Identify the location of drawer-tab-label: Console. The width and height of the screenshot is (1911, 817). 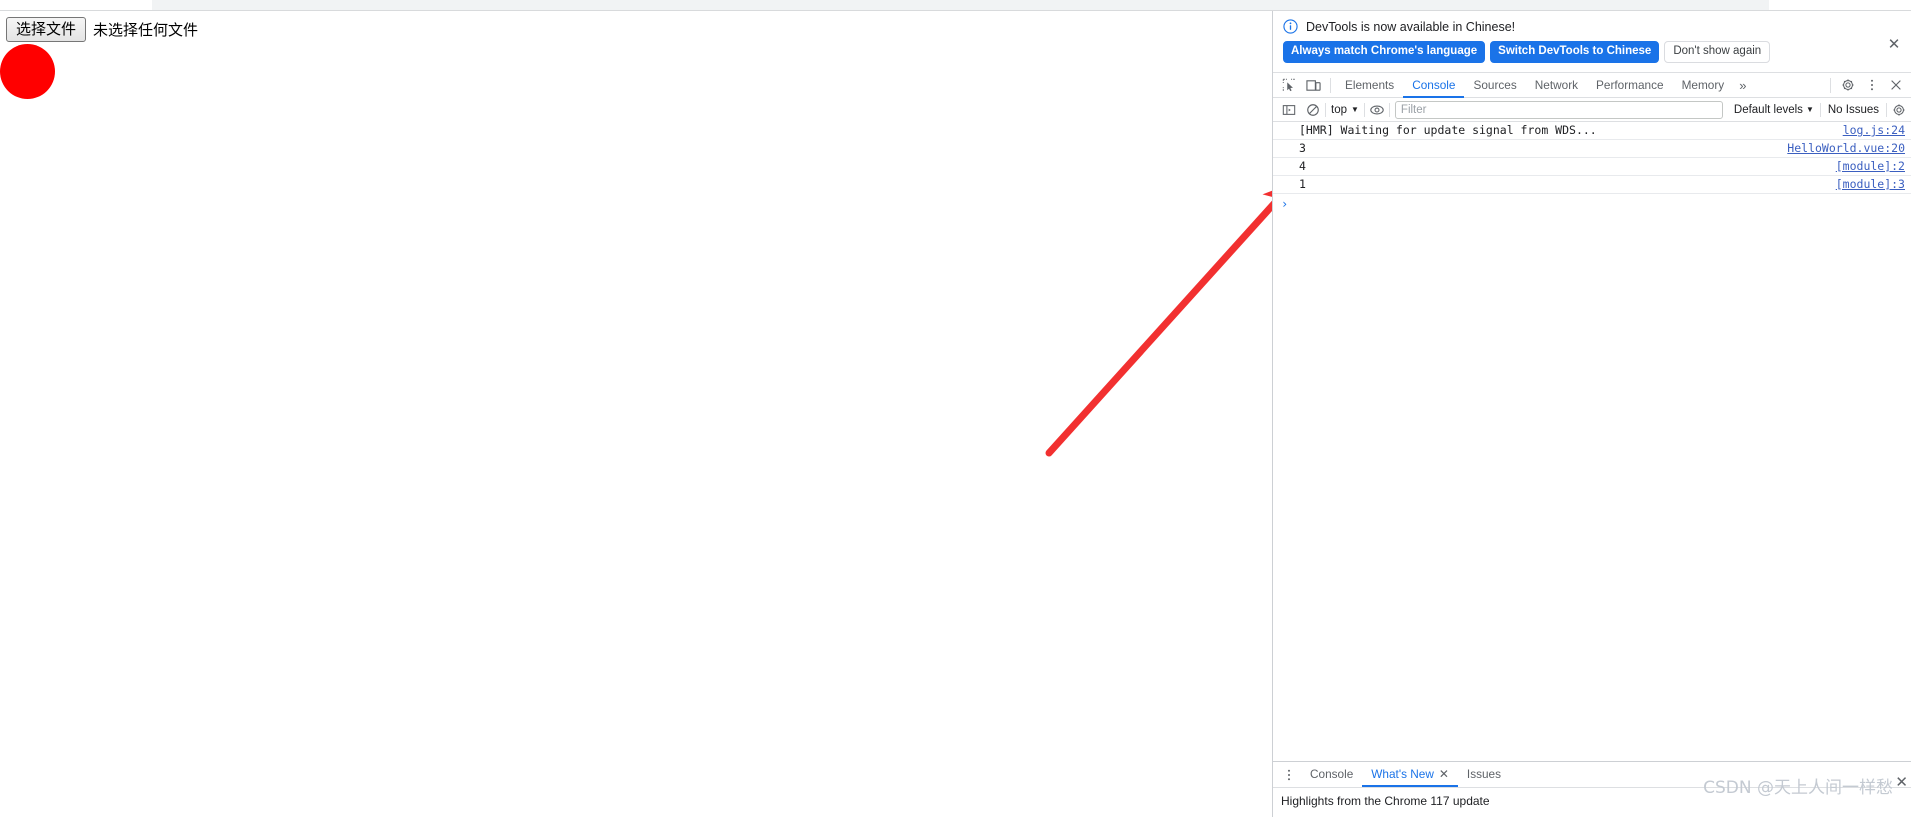
(1332, 774).